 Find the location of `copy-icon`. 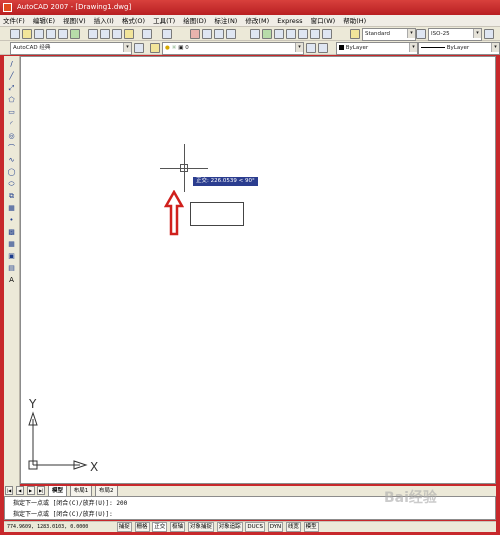

copy-icon is located at coordinates (105, 34).